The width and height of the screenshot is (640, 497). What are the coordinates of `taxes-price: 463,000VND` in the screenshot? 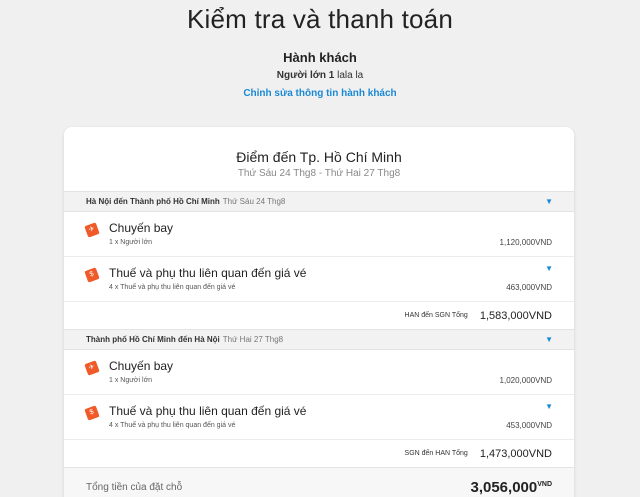 It's located at (529, 287).